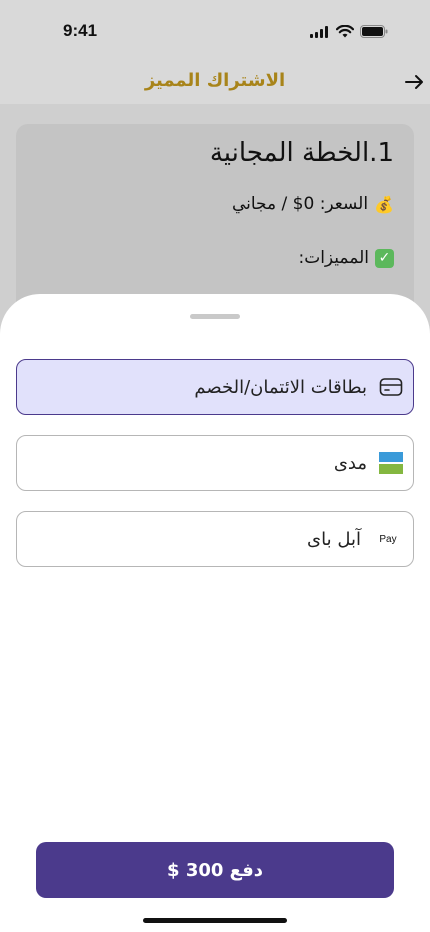  I want to click on payment-option-label: مدى, so click(350, 463).